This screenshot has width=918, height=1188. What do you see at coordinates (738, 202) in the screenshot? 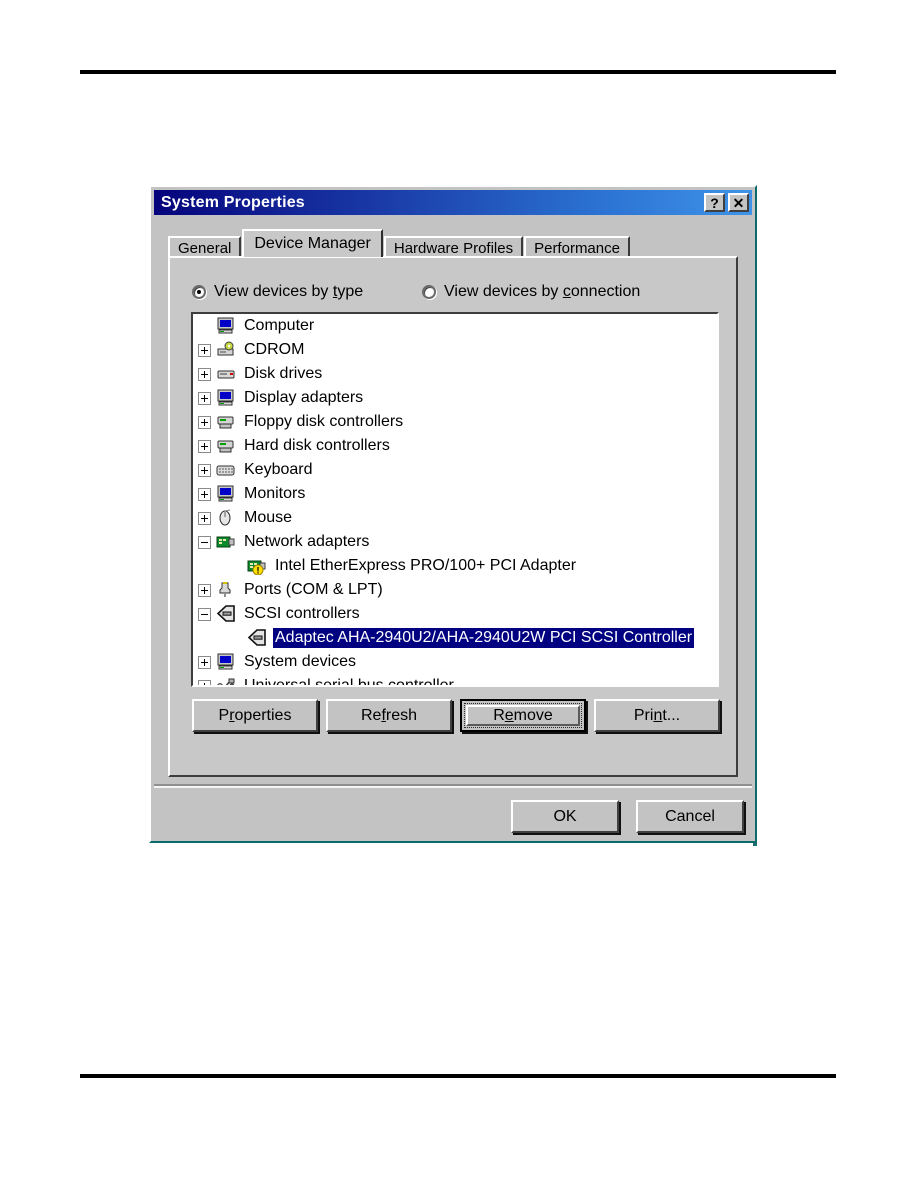
I see `close-icon: ✕` at bounding box center [738, 202].